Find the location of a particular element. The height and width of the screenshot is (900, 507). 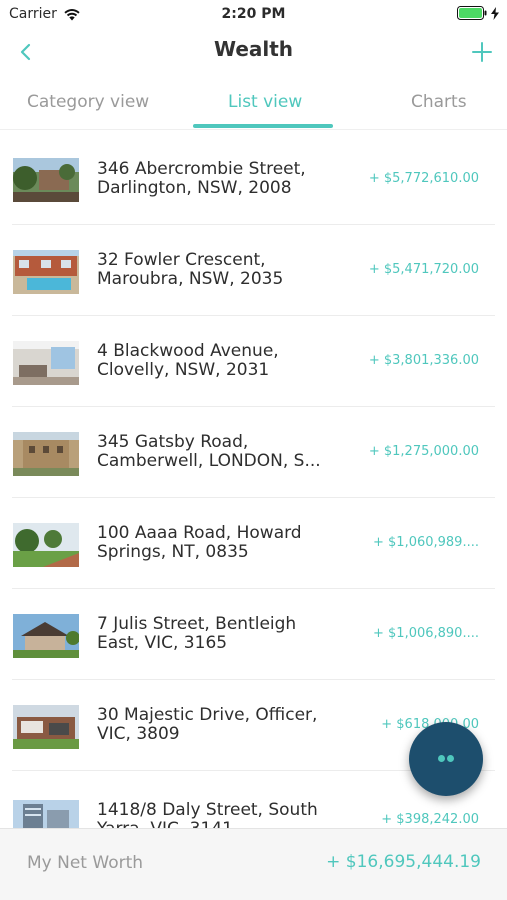

address-line-1: 346 Abercrombie Street, is located at coordinates (201, 169).